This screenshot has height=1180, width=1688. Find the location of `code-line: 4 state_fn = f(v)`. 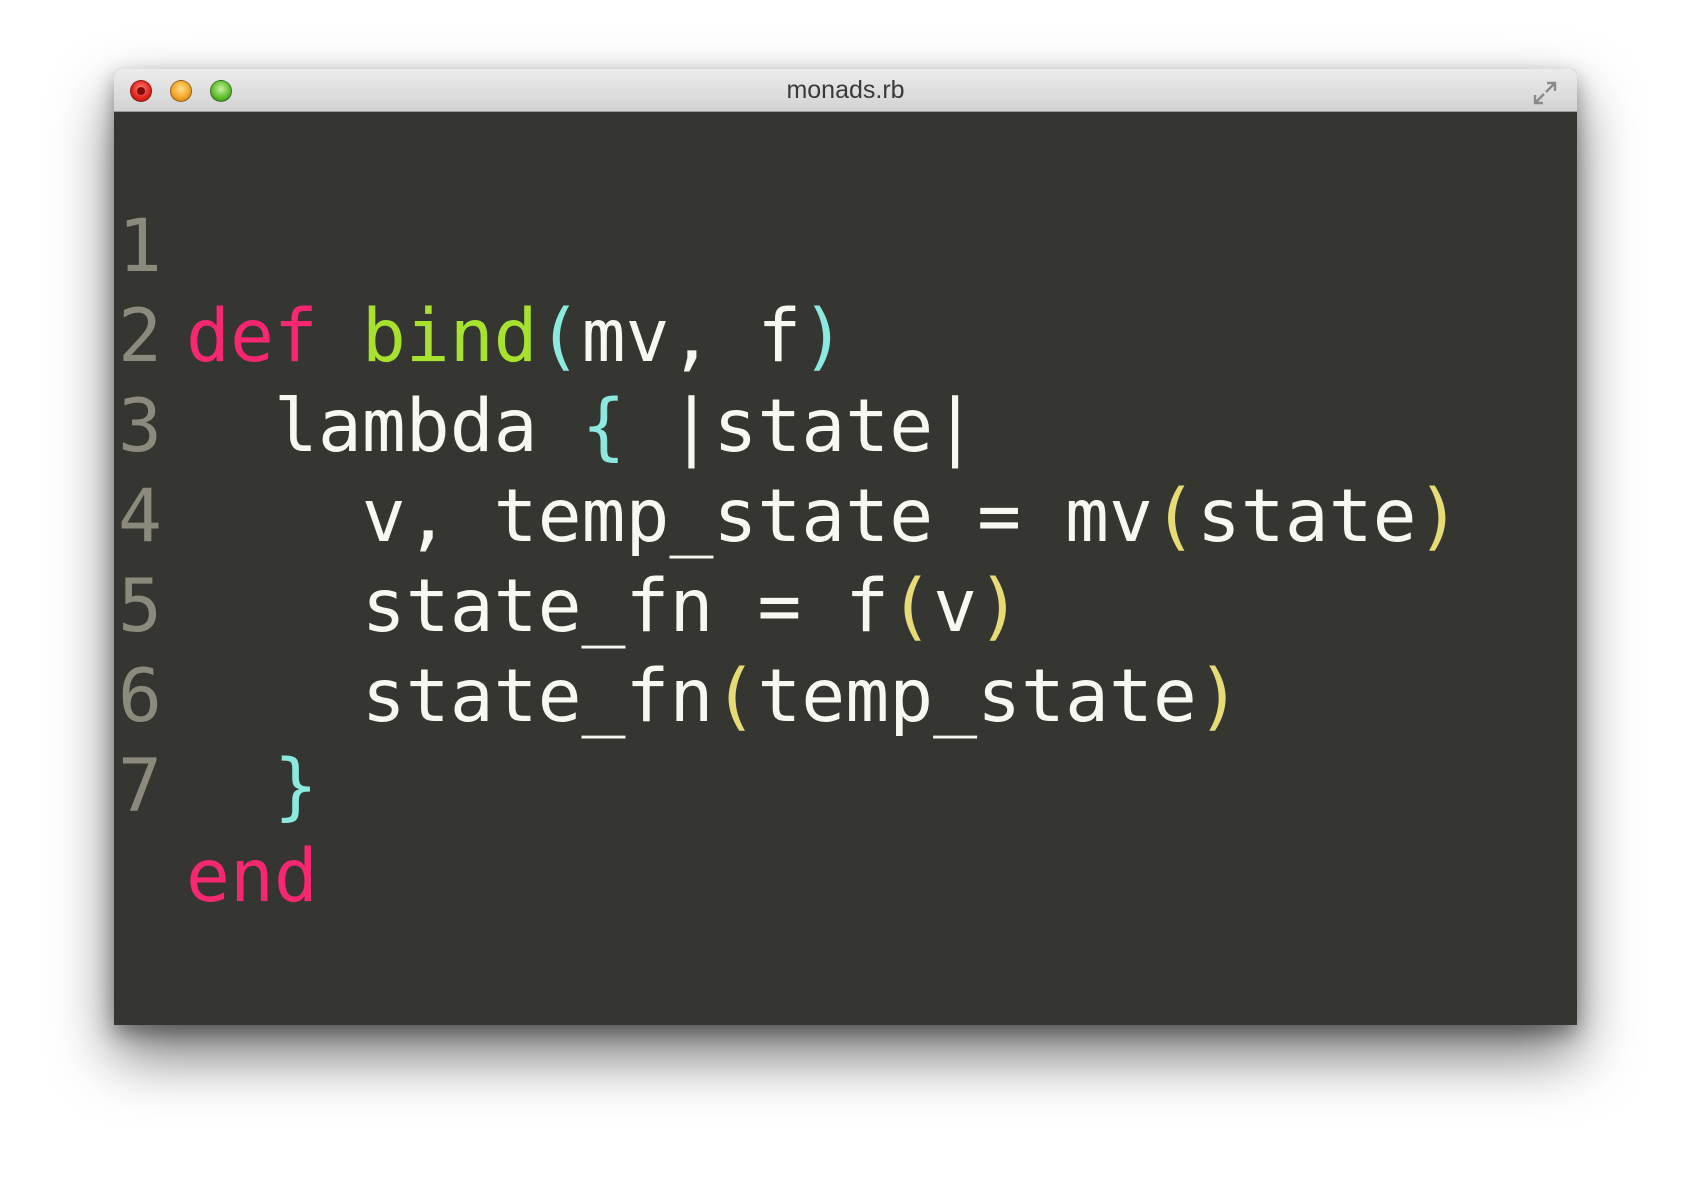

code-line: 4 state_fn = f(v) is located at coordinates (567, 515).